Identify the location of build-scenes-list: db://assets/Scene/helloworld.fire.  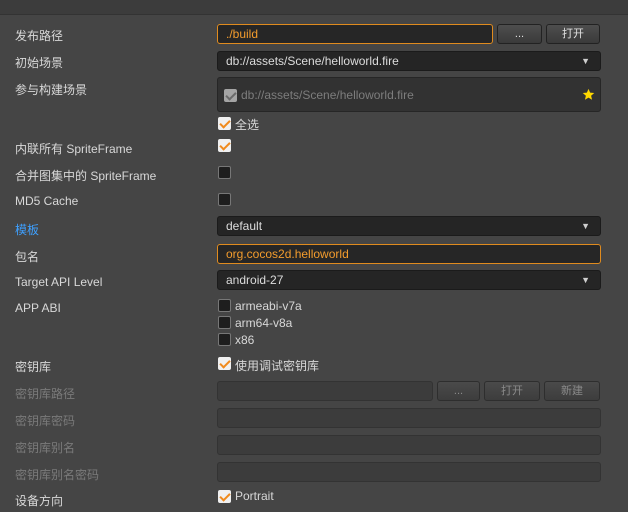
(409, 94).